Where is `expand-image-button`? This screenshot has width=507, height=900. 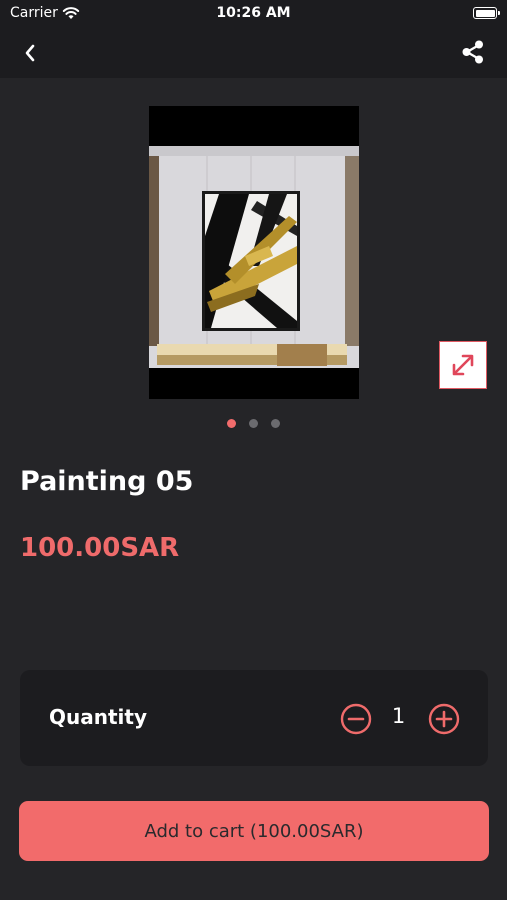
expand-image-button is located at coordinates (463, 365).